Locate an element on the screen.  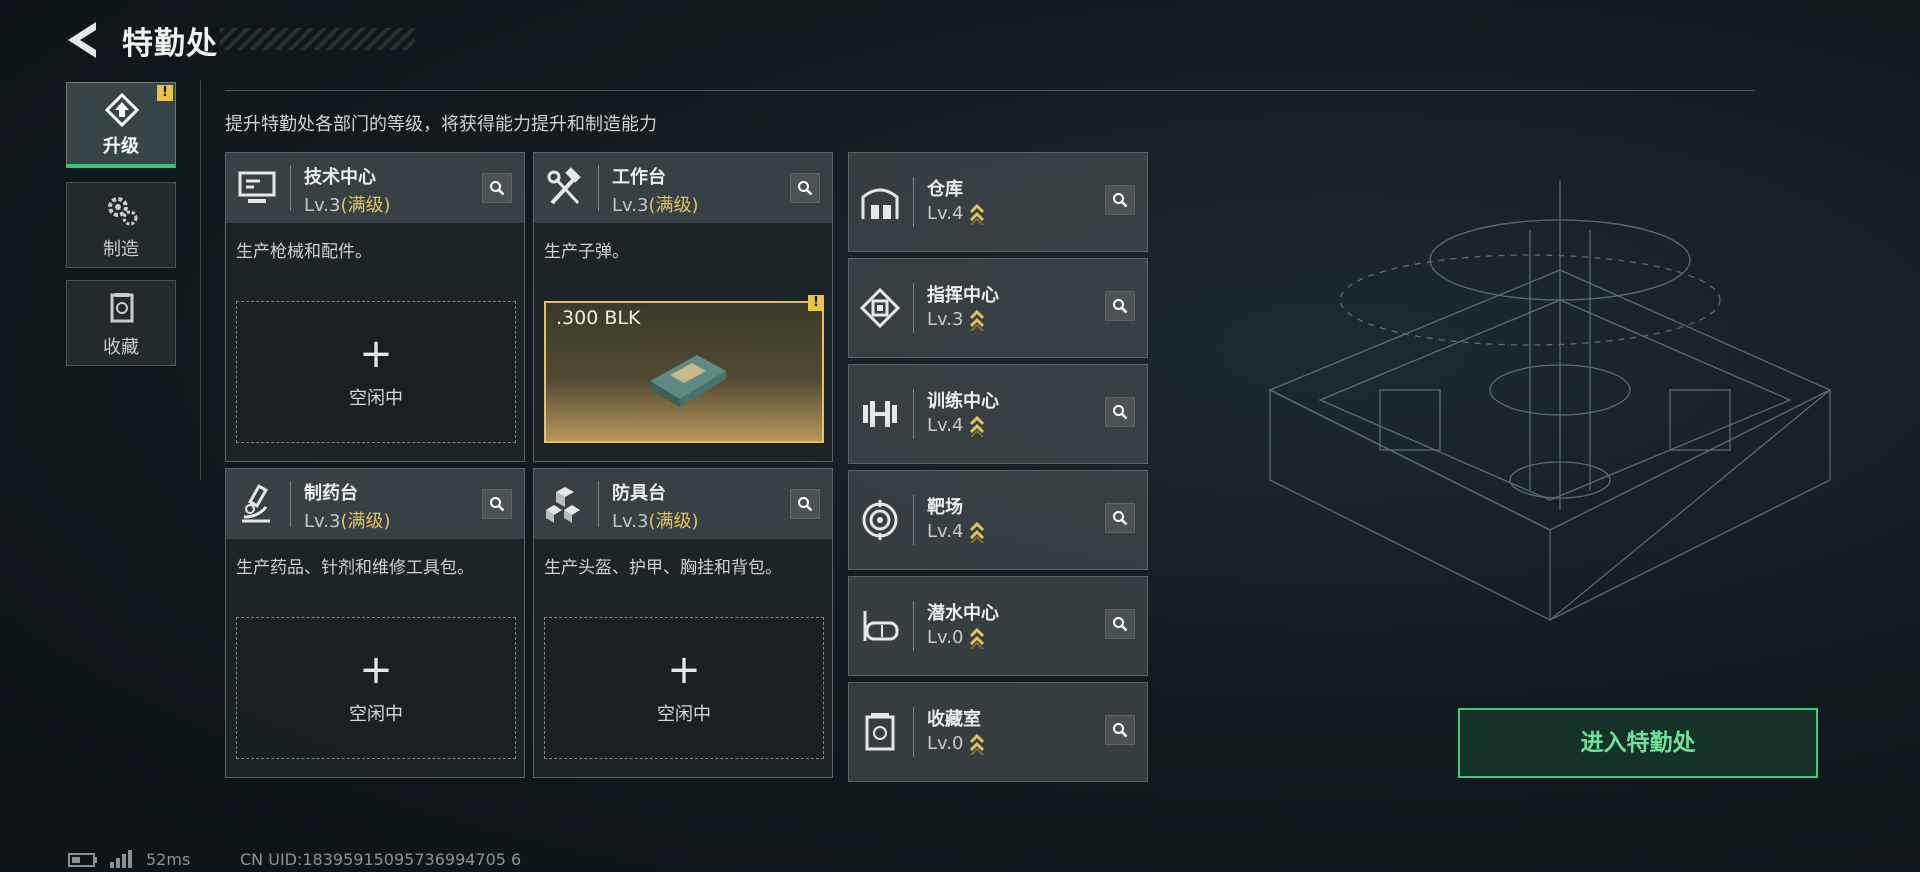
facility-name: 靶场 is located at coordinates (945, 507).